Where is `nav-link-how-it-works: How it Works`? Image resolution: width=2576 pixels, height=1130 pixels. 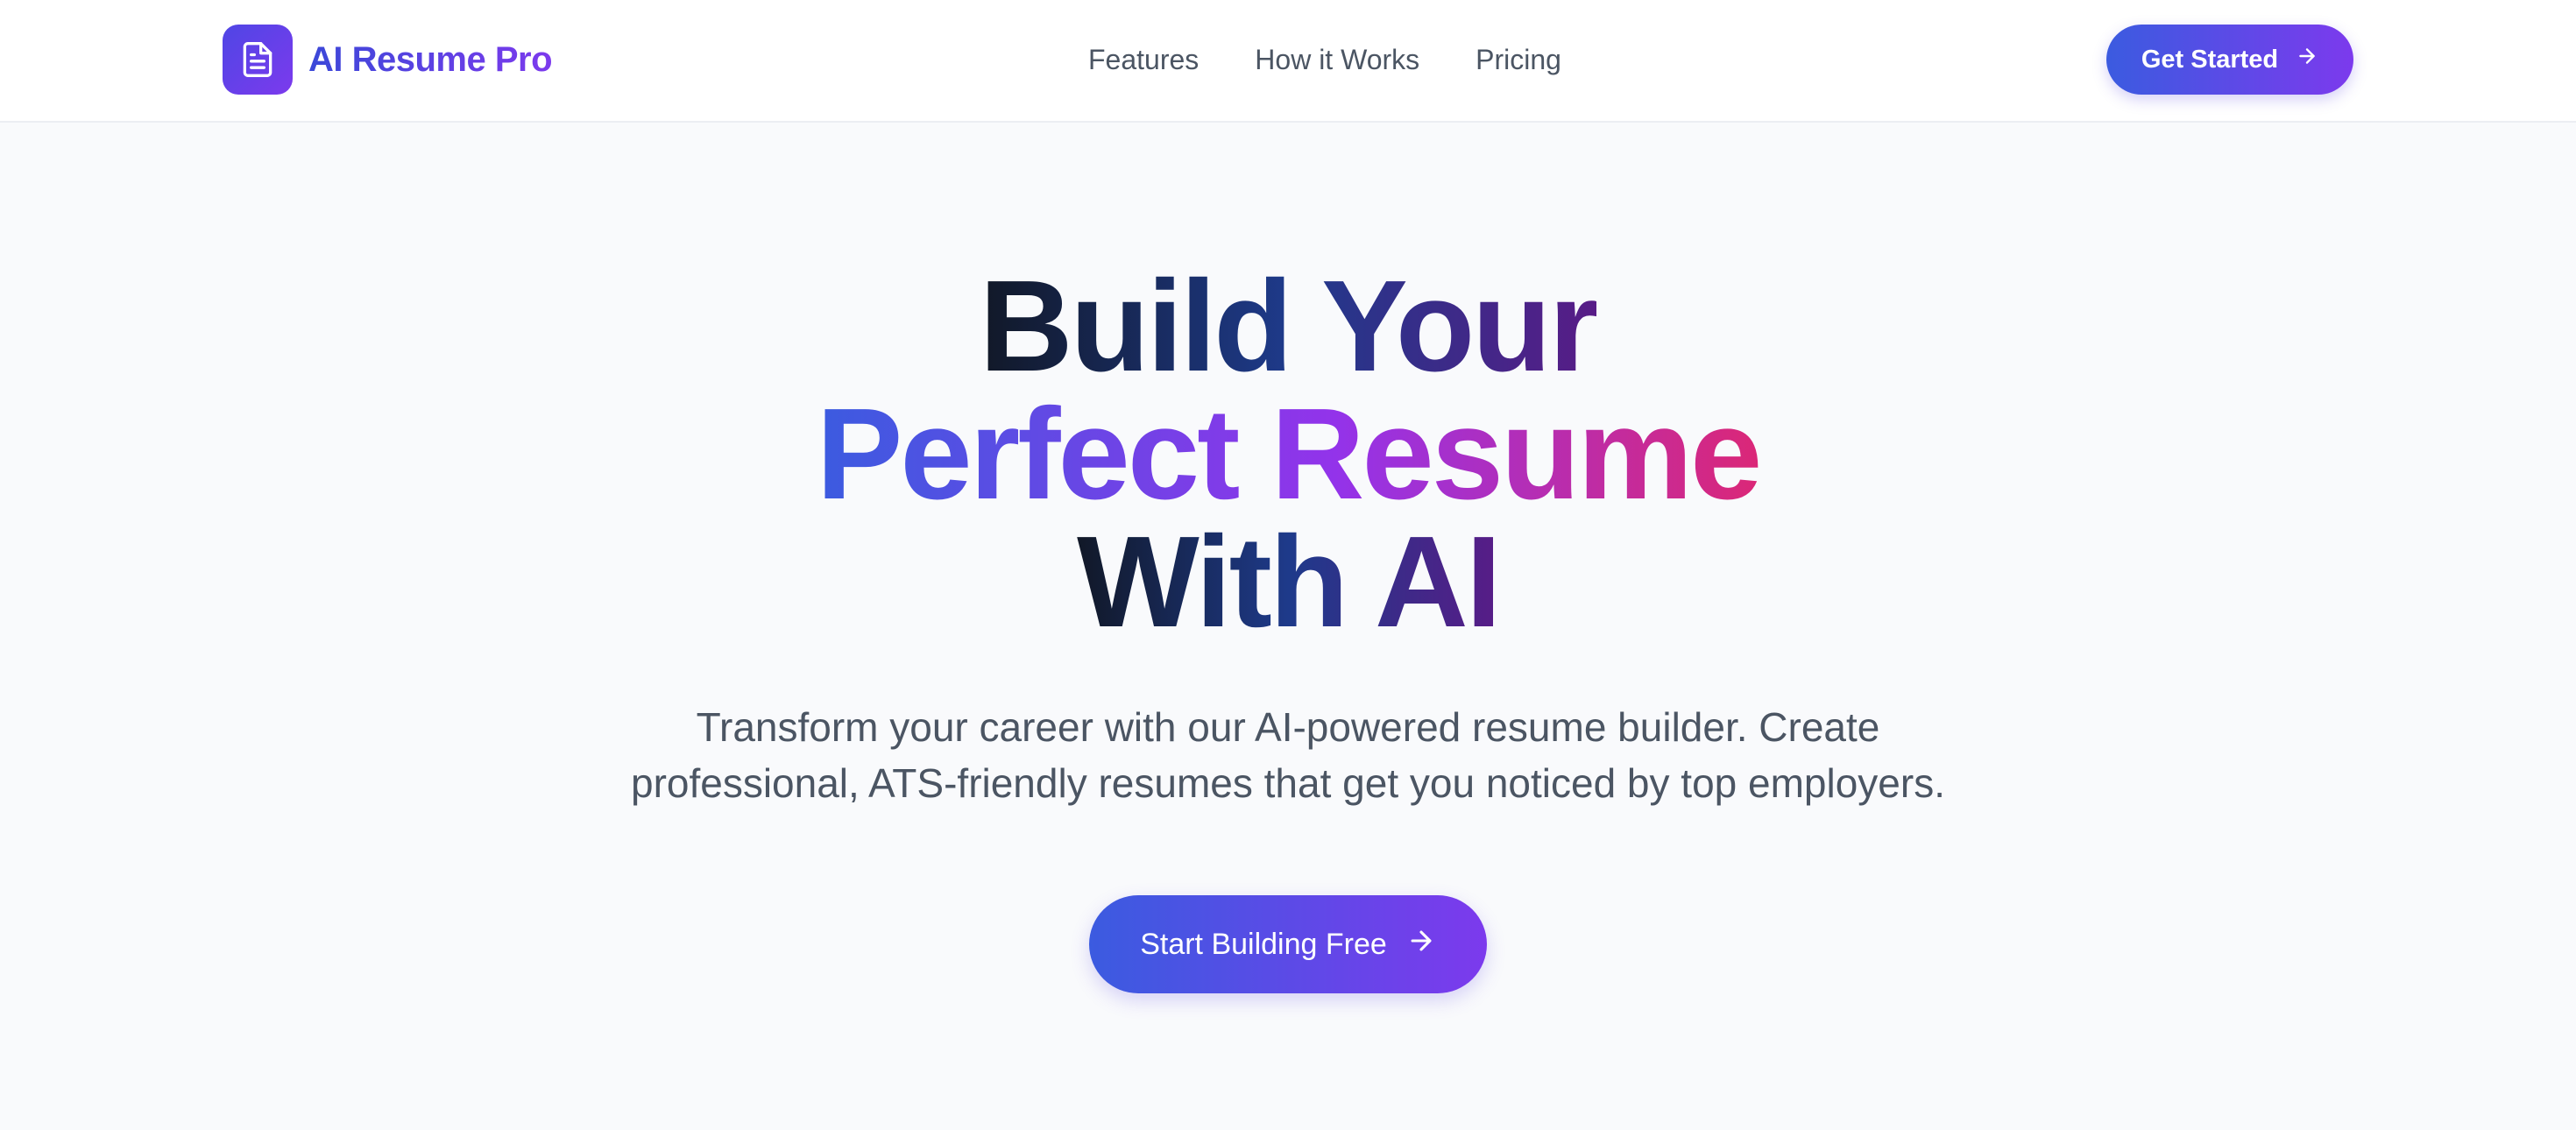
nav-link-how-it-works: How it Works is located at coordinates (1337, 60).